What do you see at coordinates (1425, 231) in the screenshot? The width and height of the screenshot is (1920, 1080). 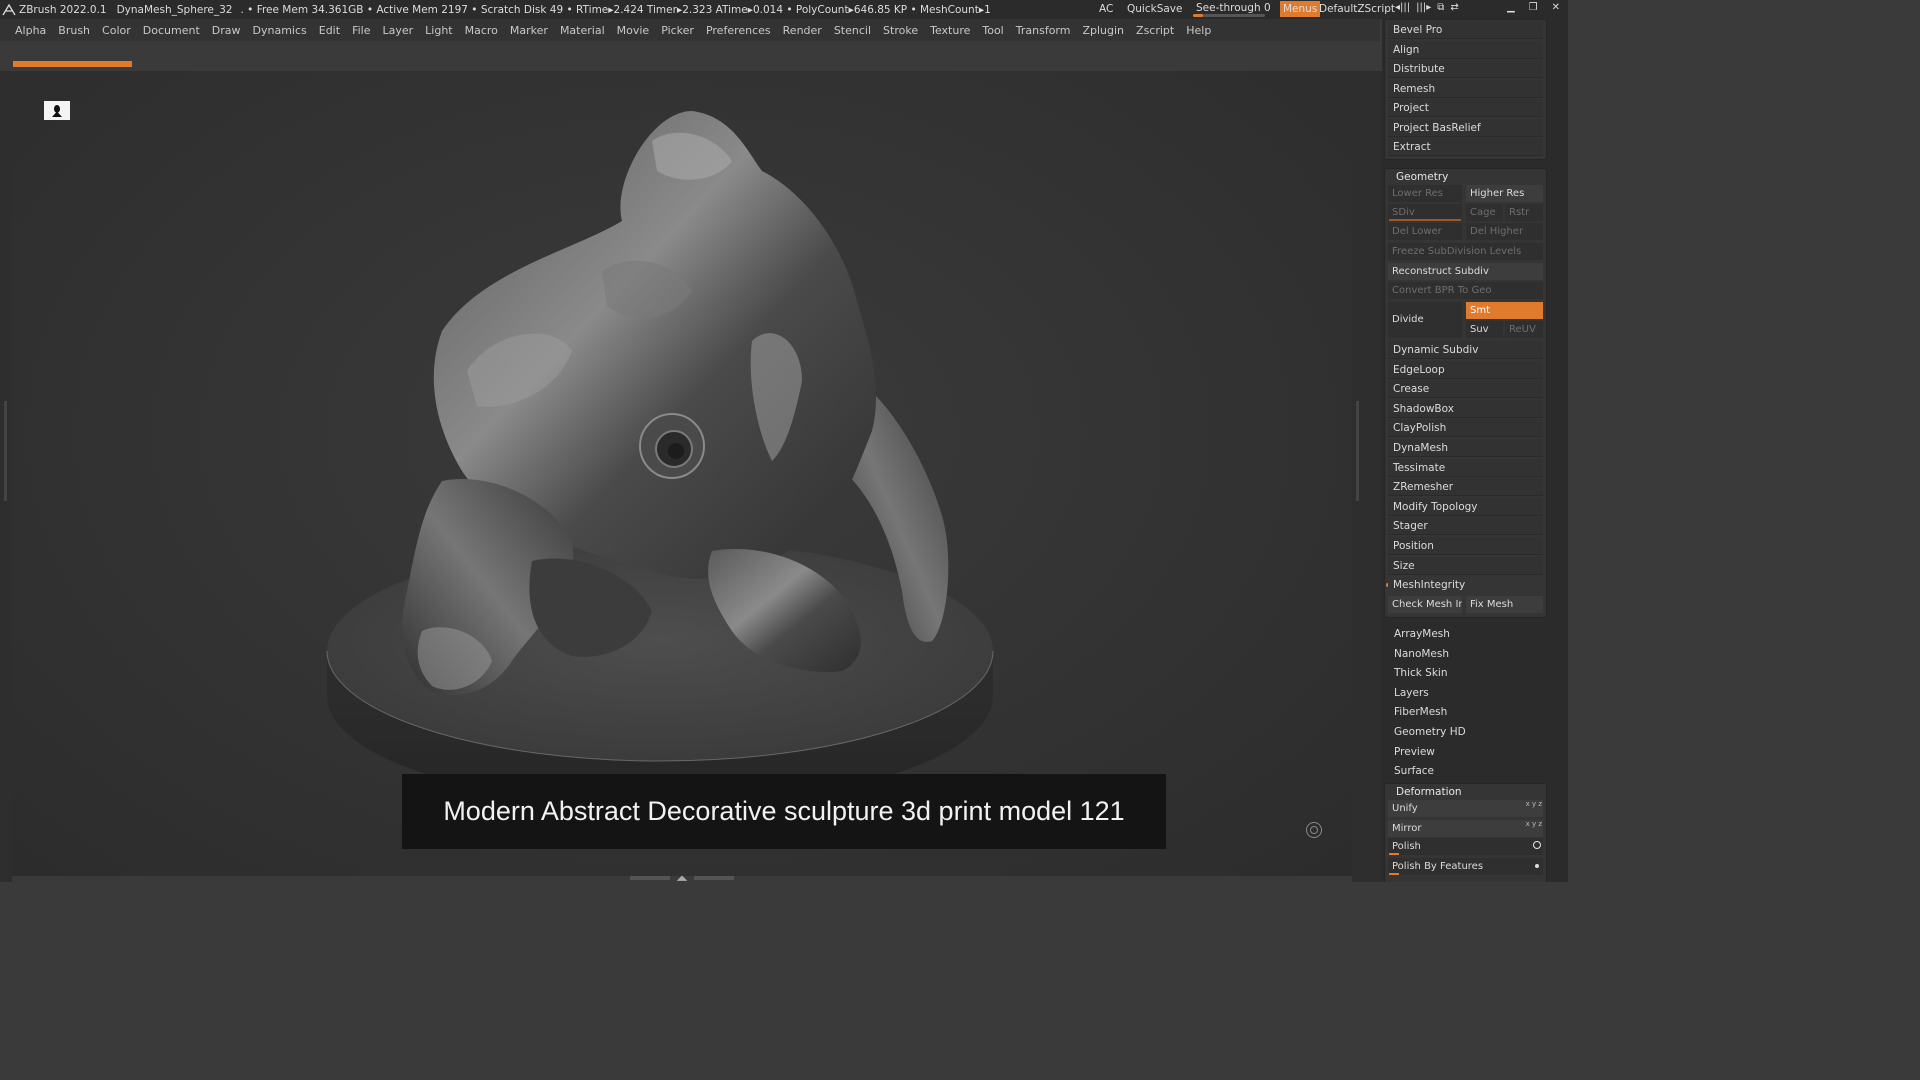 I see `del-lower-button: Del Lower` at bounding box center [1425, 231].